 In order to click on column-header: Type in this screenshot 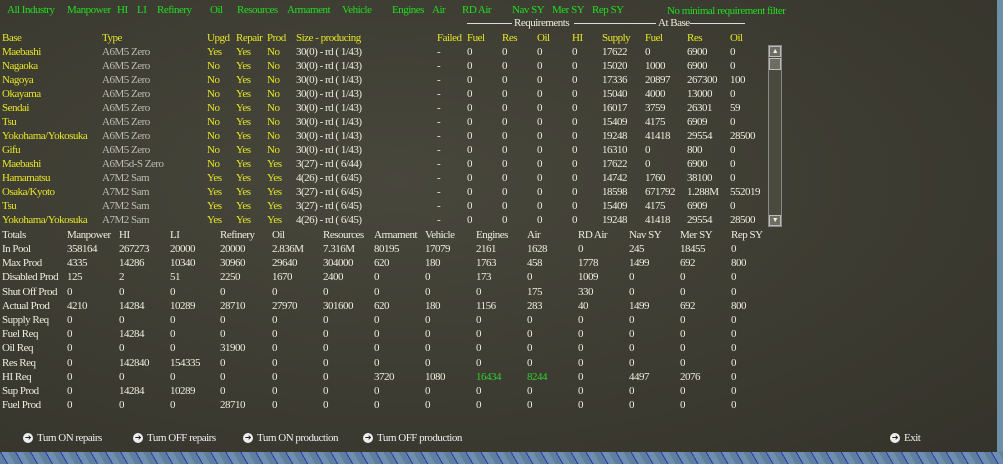, I will do `click(112, 38)`.